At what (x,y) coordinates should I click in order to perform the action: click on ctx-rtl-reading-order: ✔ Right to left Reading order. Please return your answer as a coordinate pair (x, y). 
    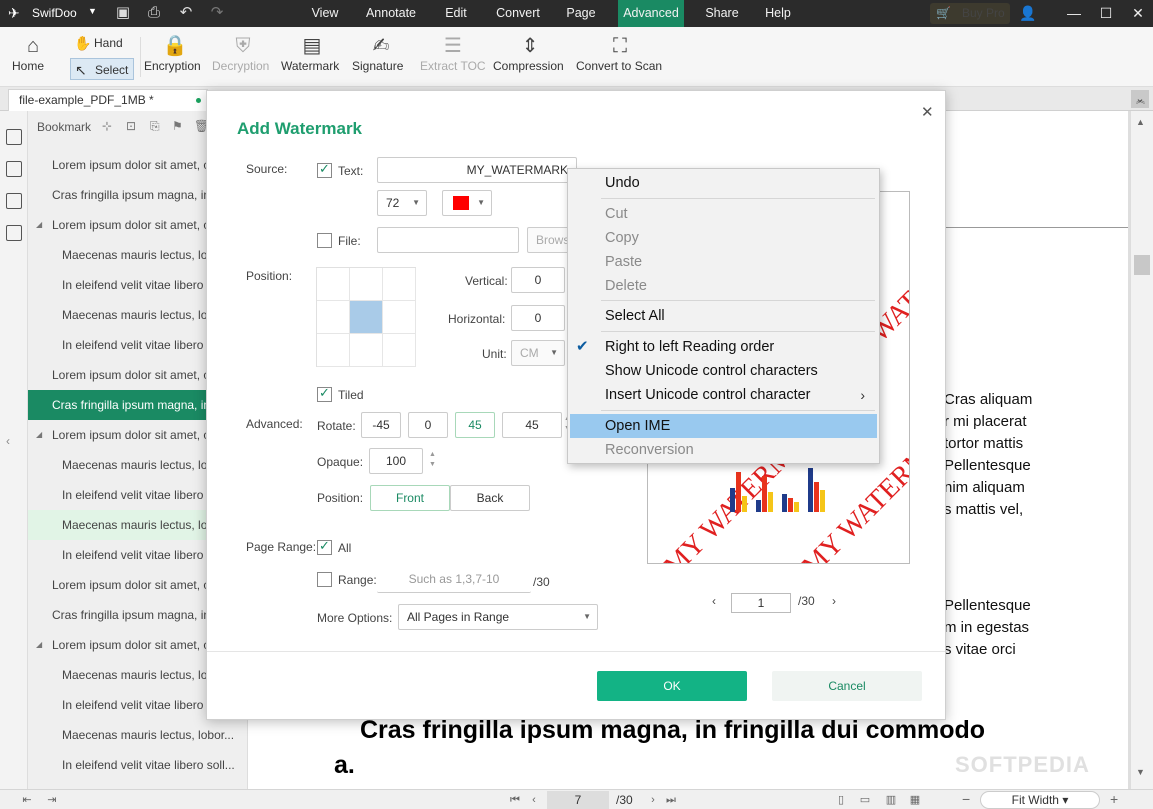
    Looking at the image, I should click on (723, 347).